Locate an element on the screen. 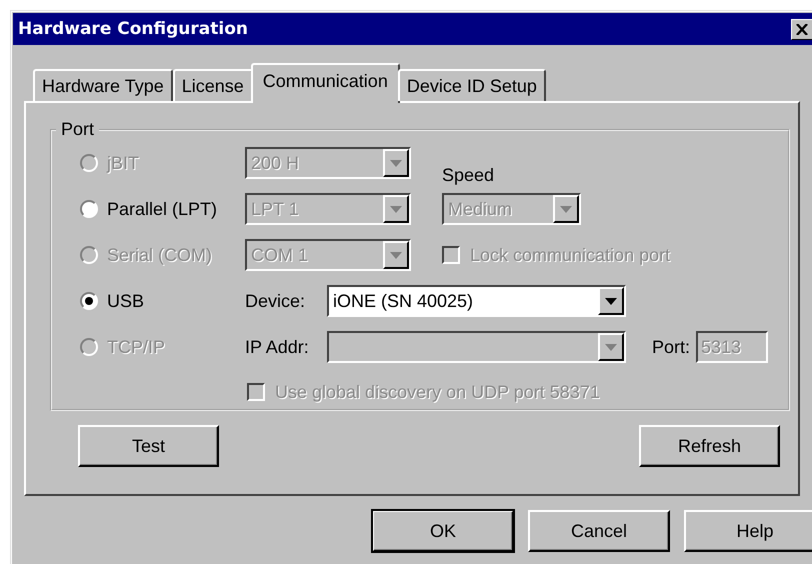  dialog-button: Cancel is located at coordinates (599, 531).